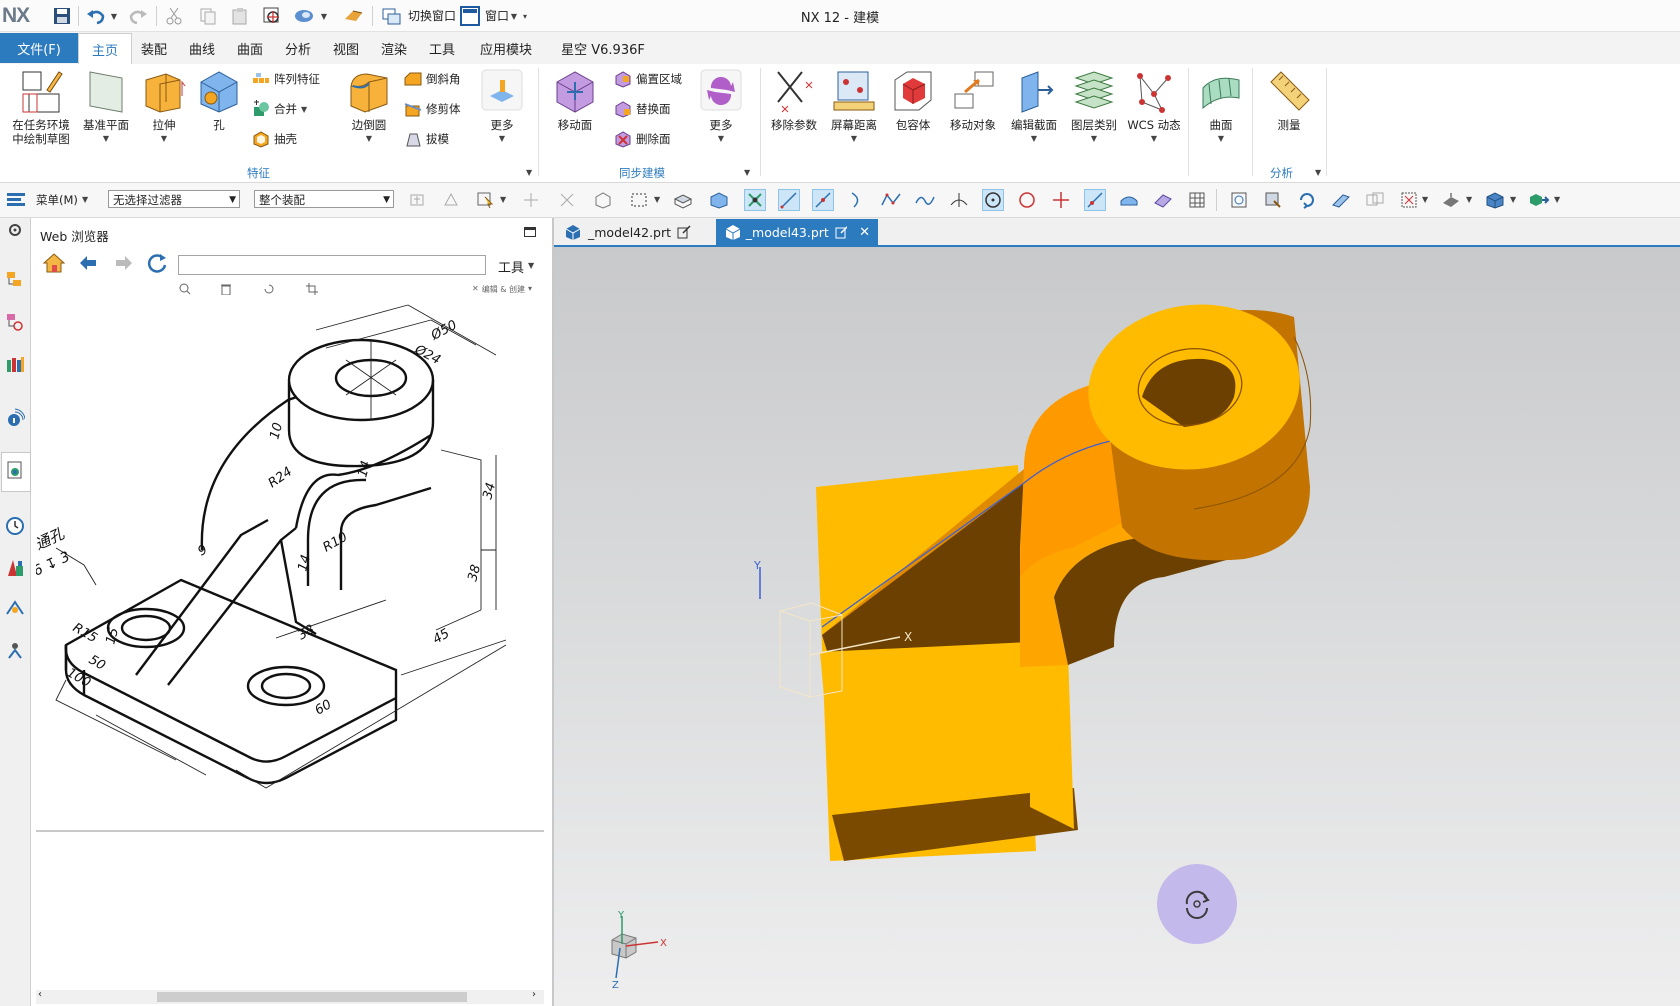  I want to click on select-mode-dropdown-icon: ▼, so click(657, 199).